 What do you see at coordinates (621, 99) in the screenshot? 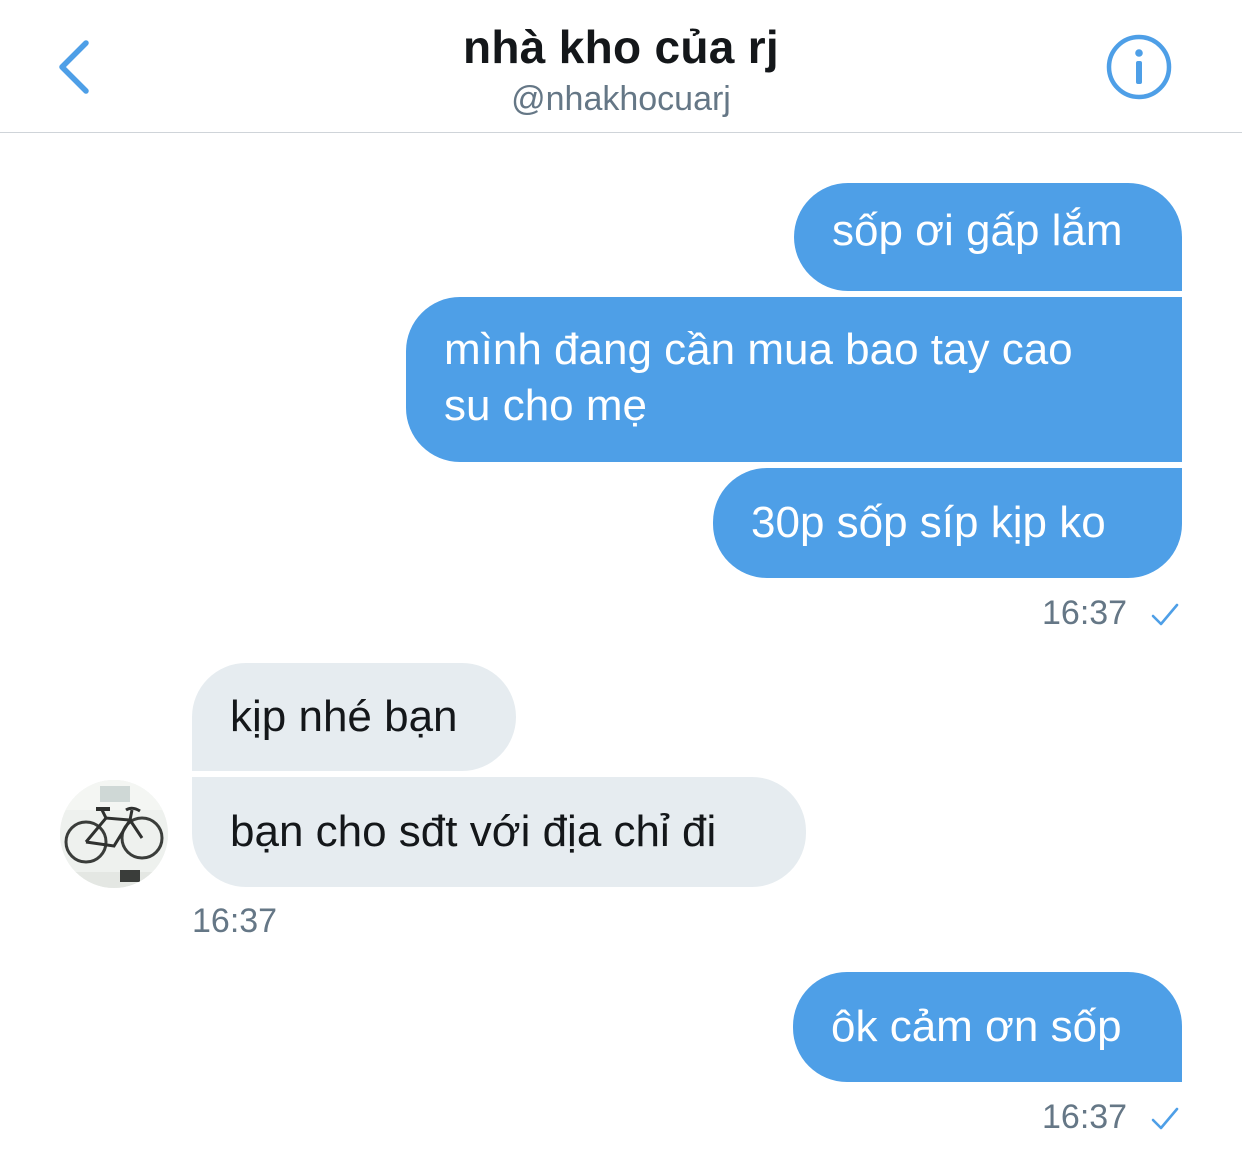
I see `conversation-handle: @nhakhocuarj` at bounding box center [621, 99].